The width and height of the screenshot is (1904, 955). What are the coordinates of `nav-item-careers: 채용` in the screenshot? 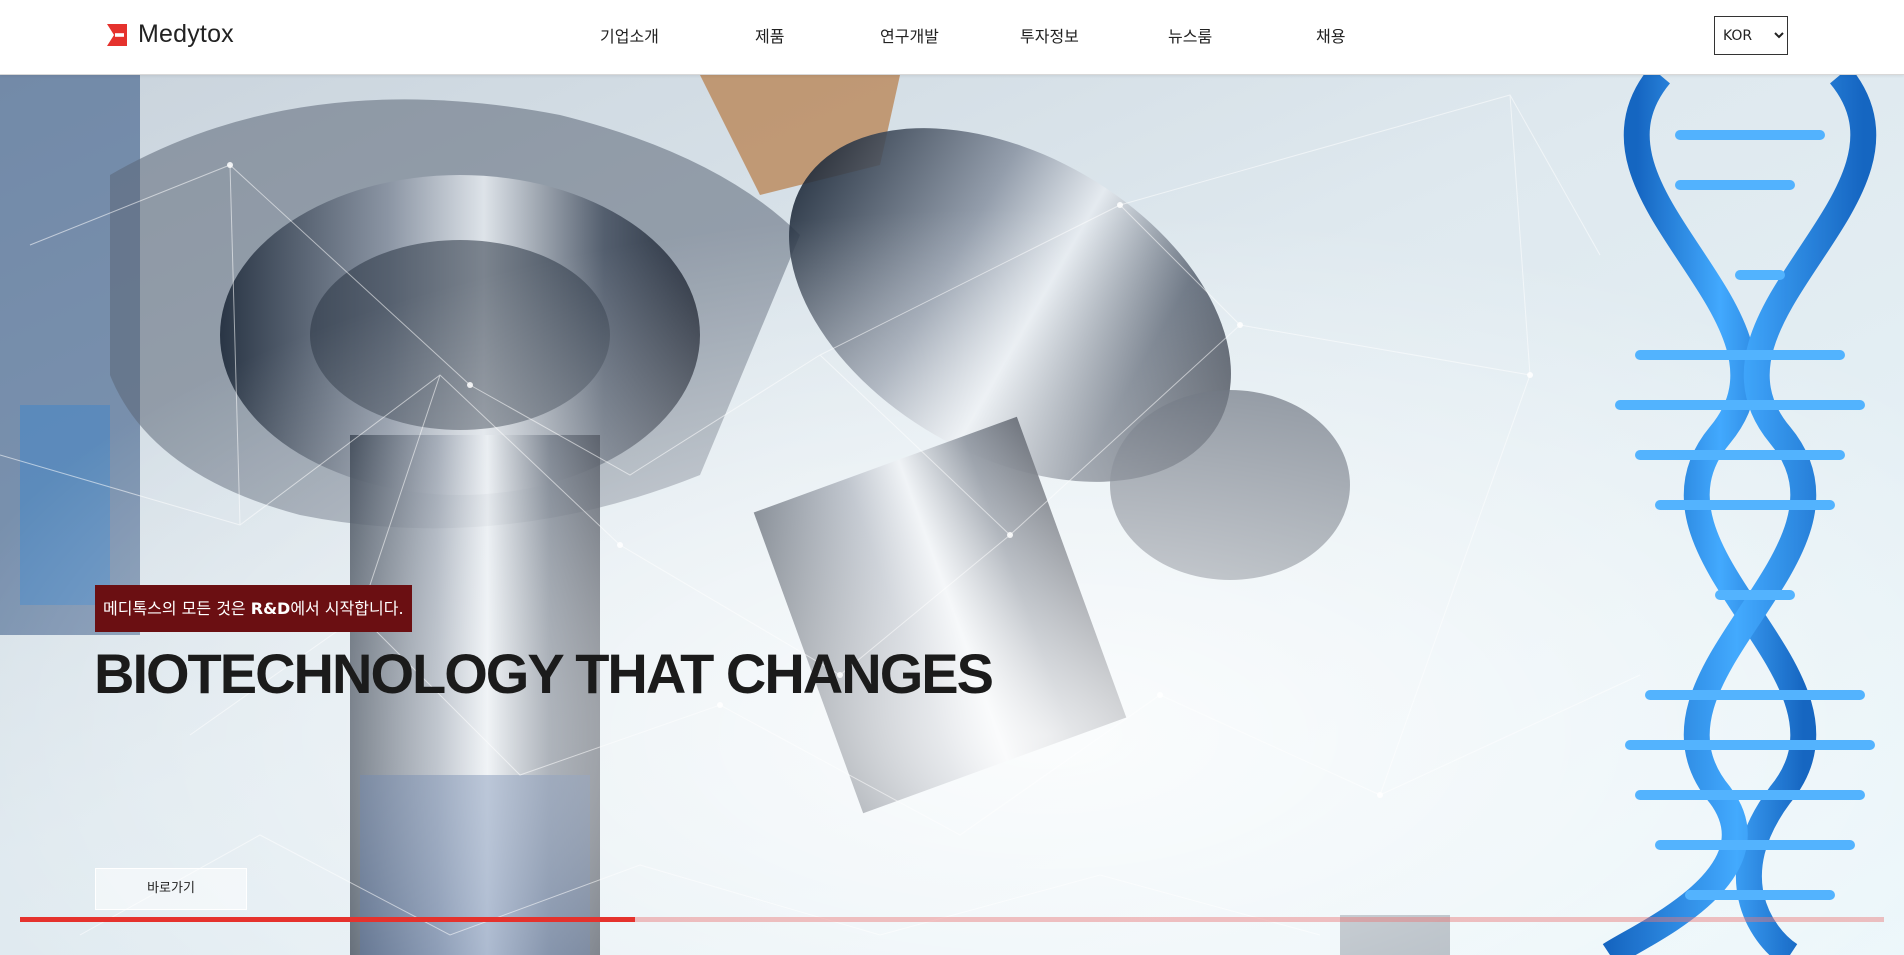 It's located at (1330, 35).